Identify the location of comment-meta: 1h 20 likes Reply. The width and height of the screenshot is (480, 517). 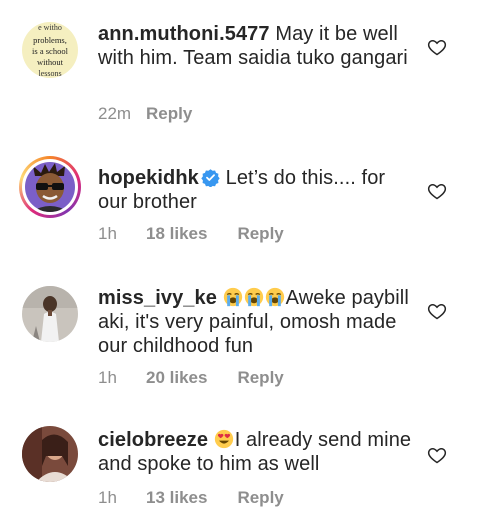
(191, 378).